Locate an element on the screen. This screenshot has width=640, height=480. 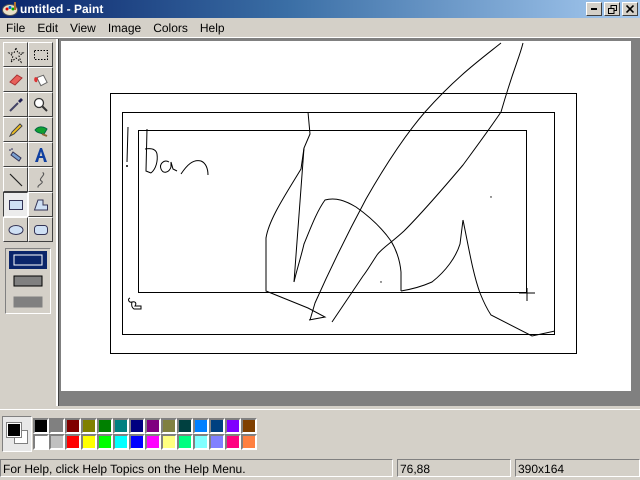
eyedropper-icon is located at coordinates (15, 105).